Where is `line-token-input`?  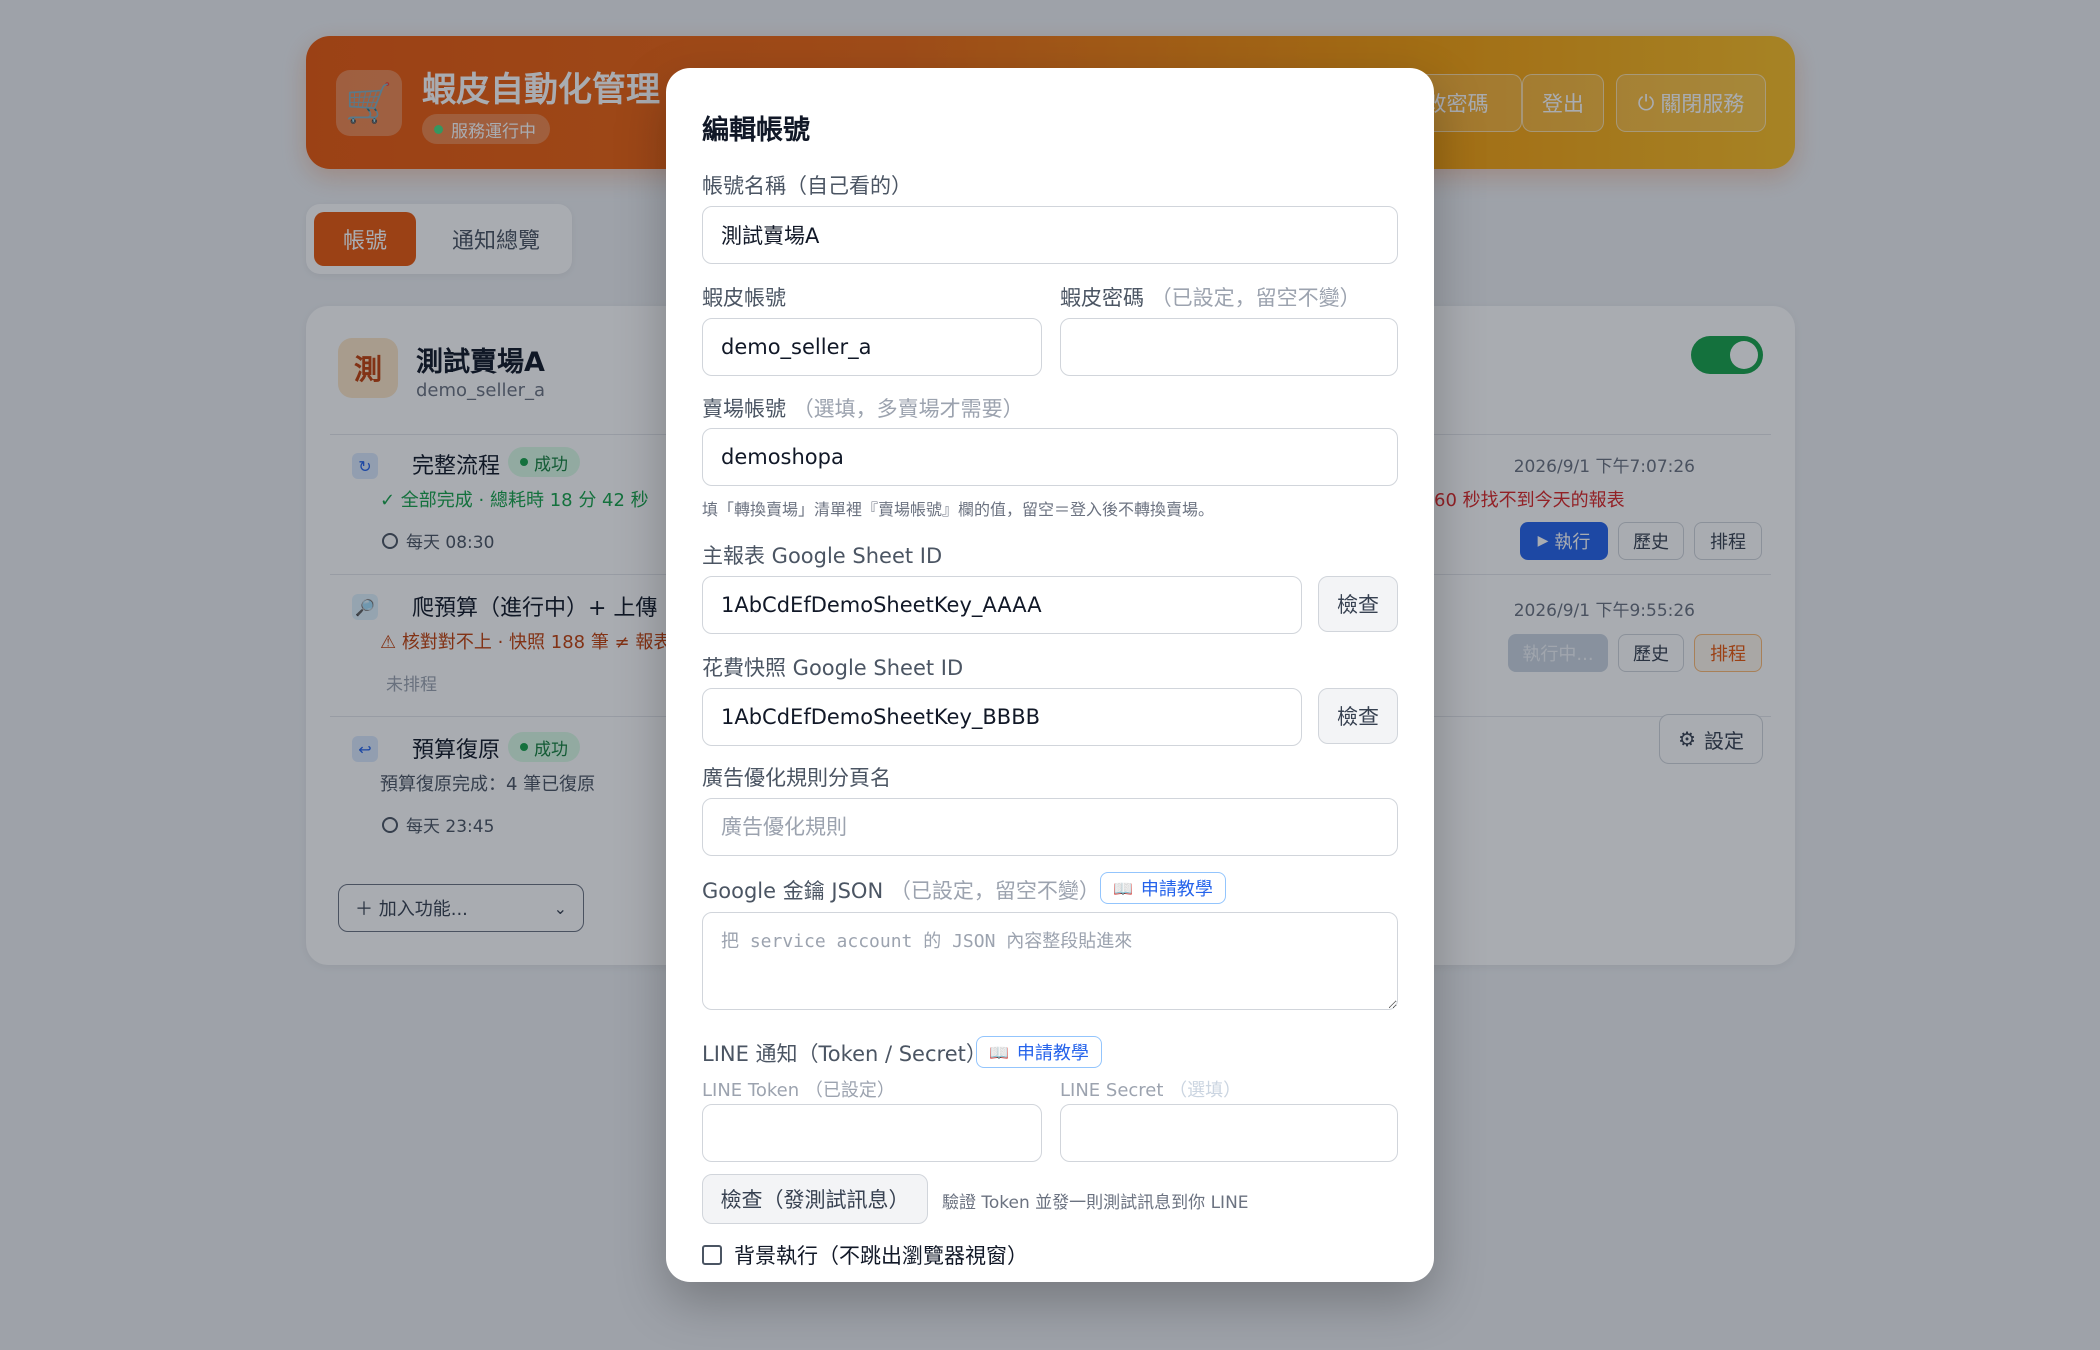
line-token-input is located at coordinates (872, 1133).